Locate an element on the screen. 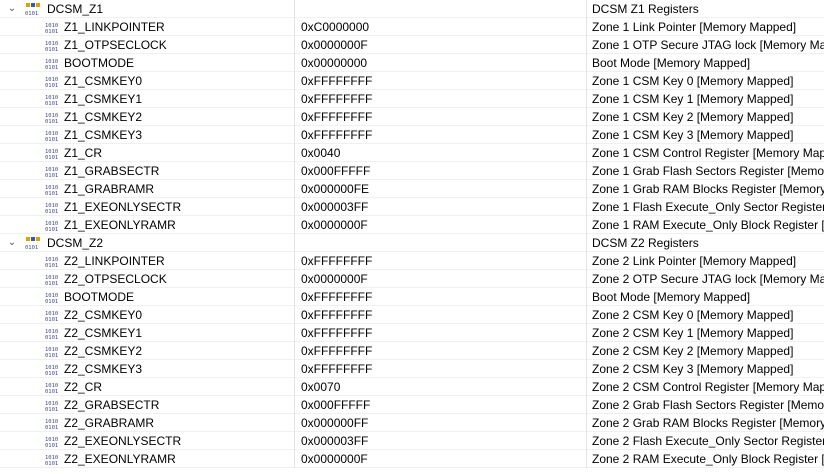  register-name-cell: 1010 0101 Z2_LINKPOINTER is located at coordinates (147, 261).